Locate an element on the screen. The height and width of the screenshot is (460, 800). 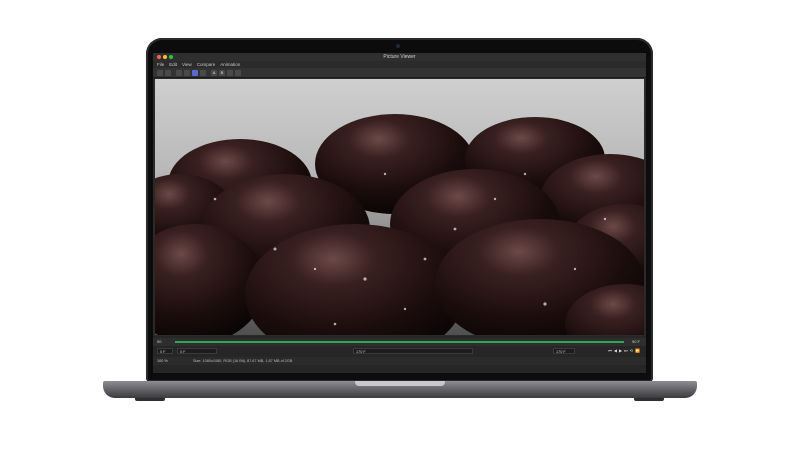
range-end-field: 170 F is located at coordinates (413, 351).